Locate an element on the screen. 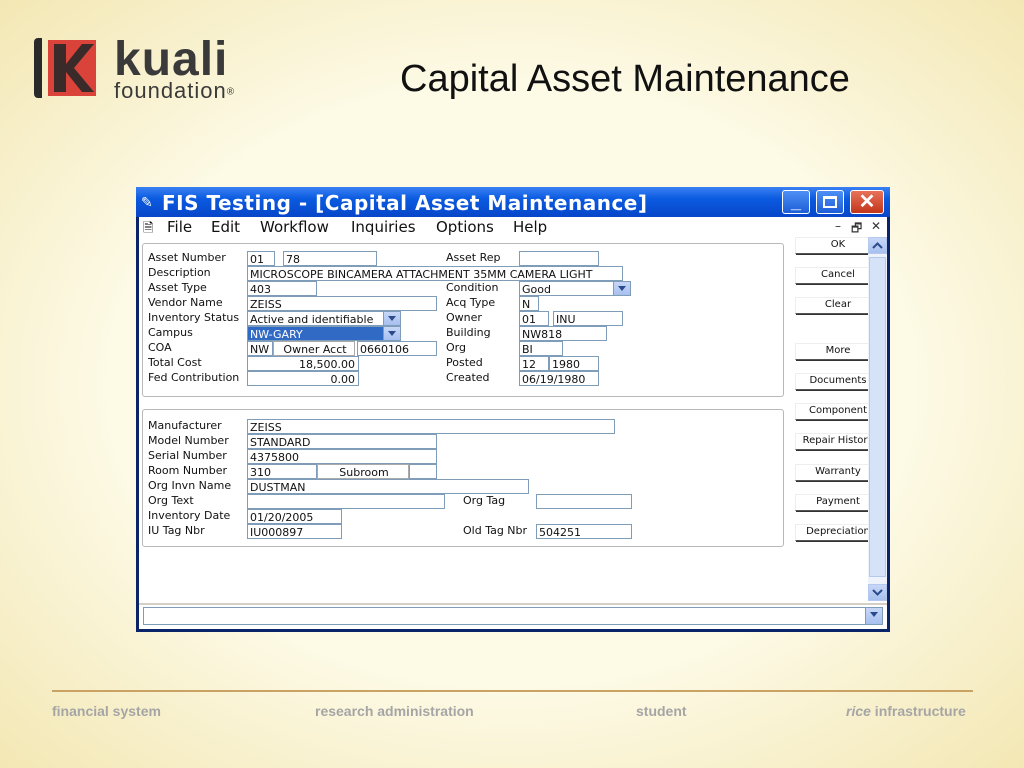 This screenshot has width=1024, height=768. logo-bracket is located at coordinates (38, 68).